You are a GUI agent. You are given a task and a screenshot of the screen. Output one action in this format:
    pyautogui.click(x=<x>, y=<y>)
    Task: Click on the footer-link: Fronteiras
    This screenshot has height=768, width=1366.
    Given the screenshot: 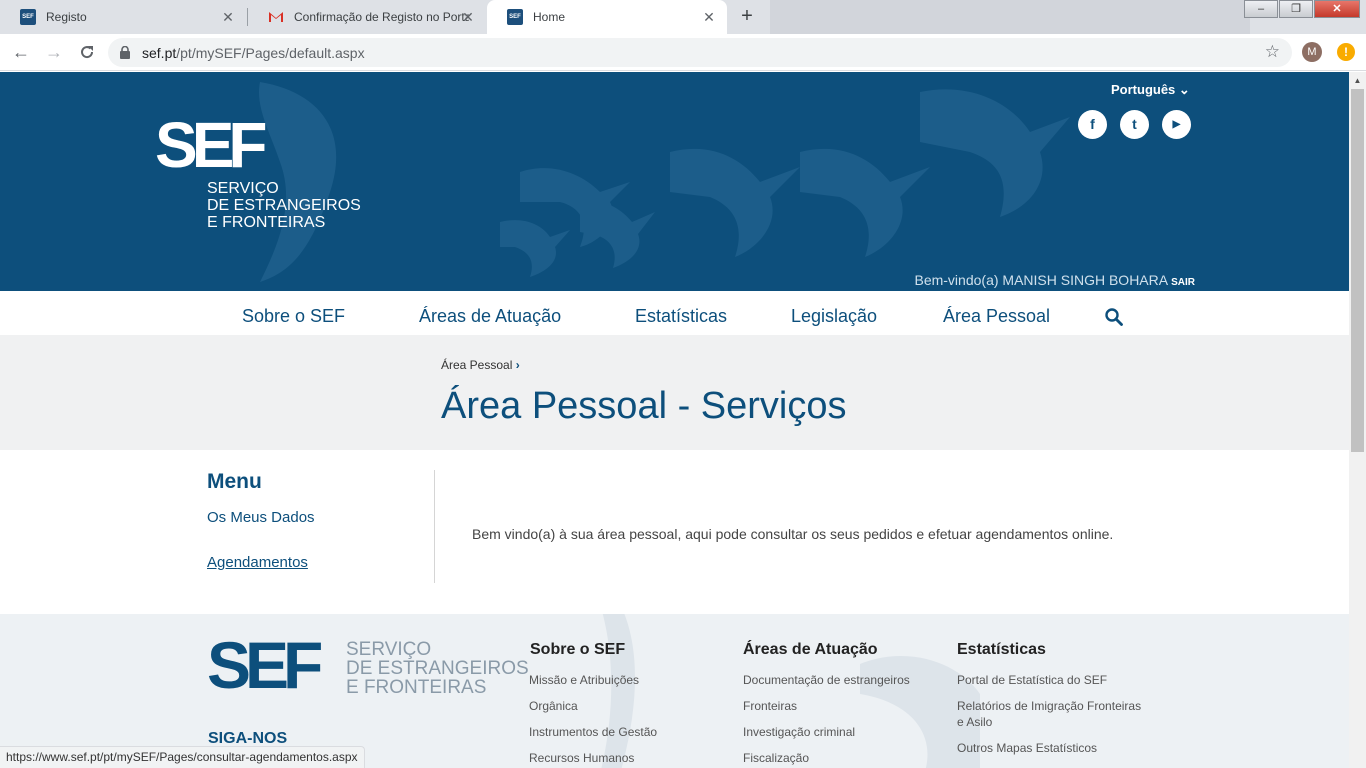 What is the action you would take?
    pyautogui.click(x=770, y=706)
    